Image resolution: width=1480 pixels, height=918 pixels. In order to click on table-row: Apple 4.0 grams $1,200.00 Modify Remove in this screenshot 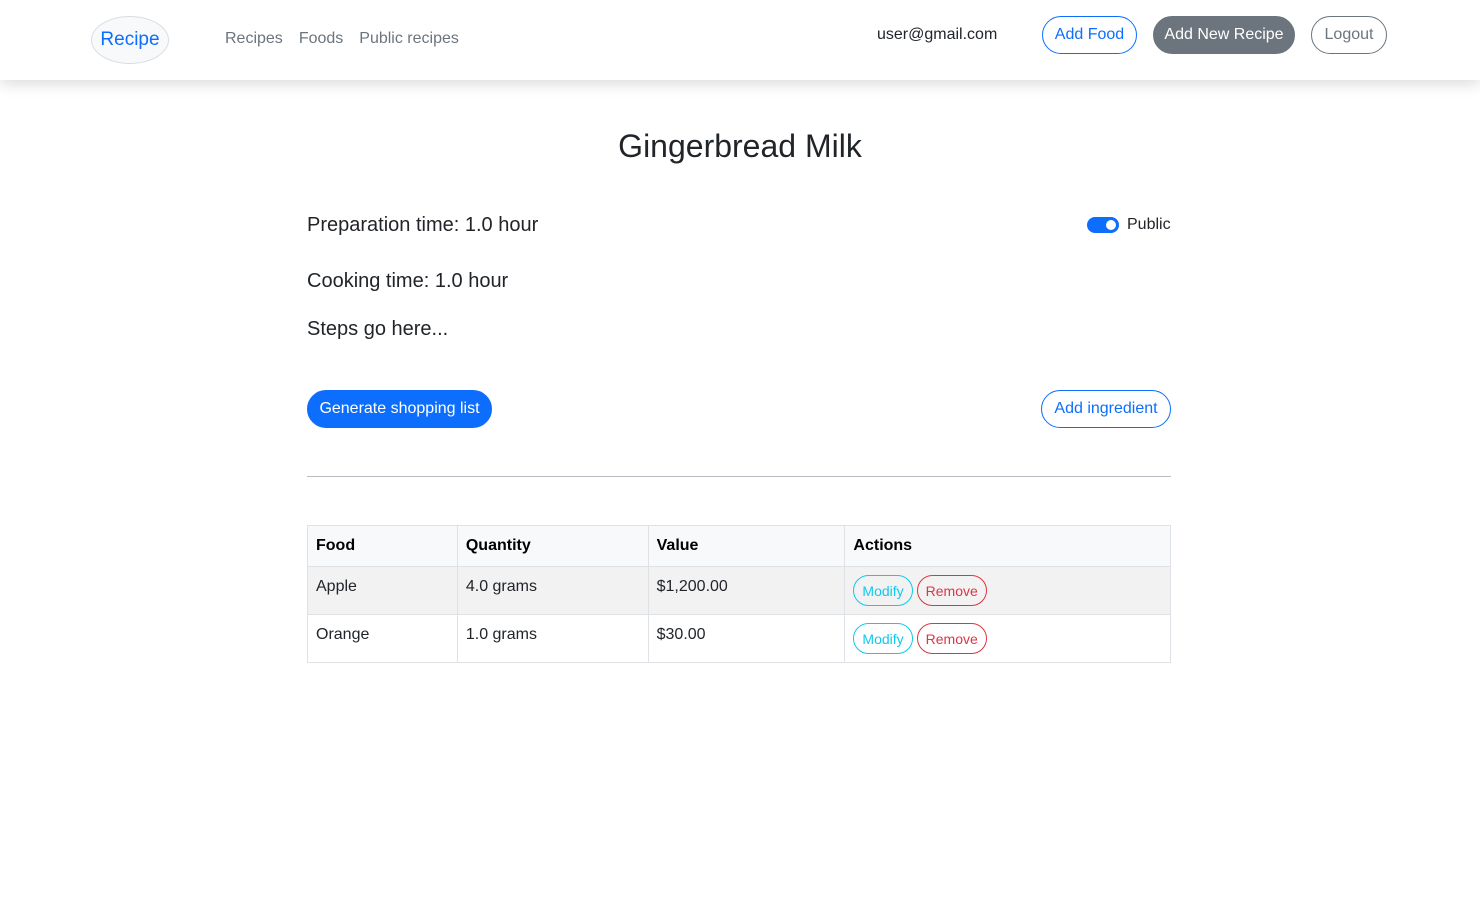, I will do `click(739, 590)`.